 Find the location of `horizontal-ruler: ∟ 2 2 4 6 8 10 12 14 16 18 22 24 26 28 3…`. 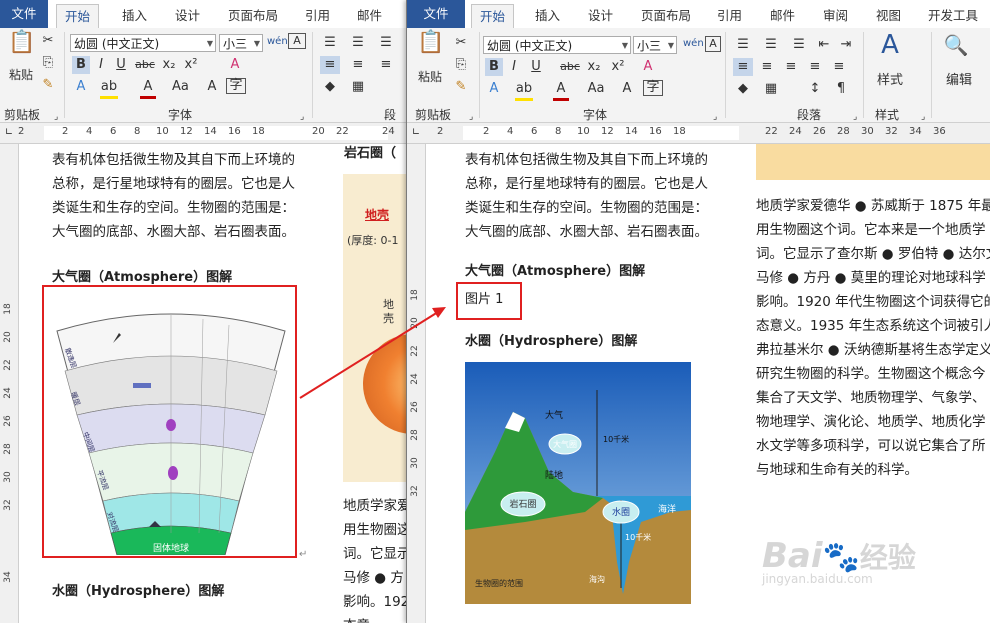

horizontal-ruler: ∟ 2 2 4 6 8 10 12 14 16 18 22 24 26 28 3… is located at coordinates (698, 133).